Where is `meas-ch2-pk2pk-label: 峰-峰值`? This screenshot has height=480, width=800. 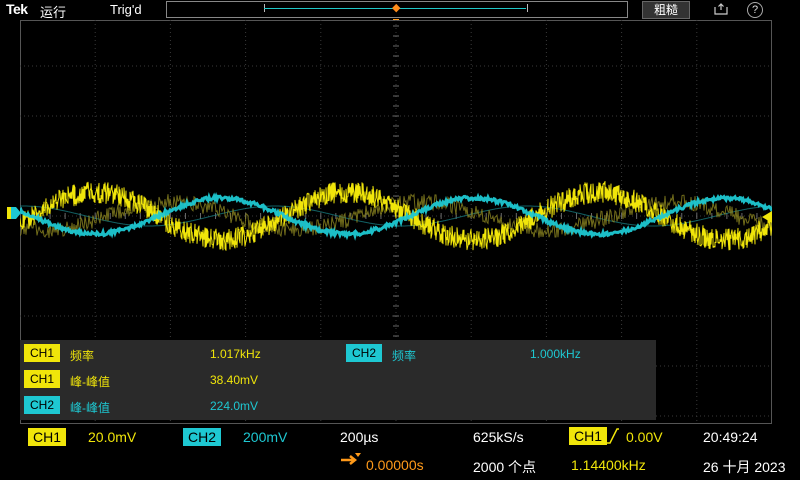
meas-ch2-pk2pk-label: 峰-峰值 is located at coordinates (90, 408).